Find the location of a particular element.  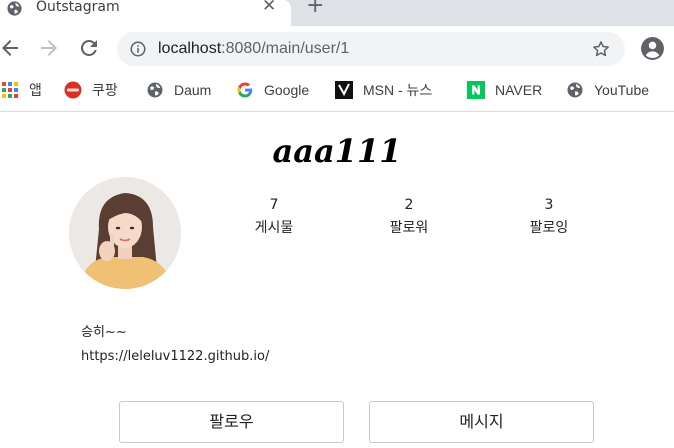

bookmark-daum: Daum is located at coordinates (178, 90).